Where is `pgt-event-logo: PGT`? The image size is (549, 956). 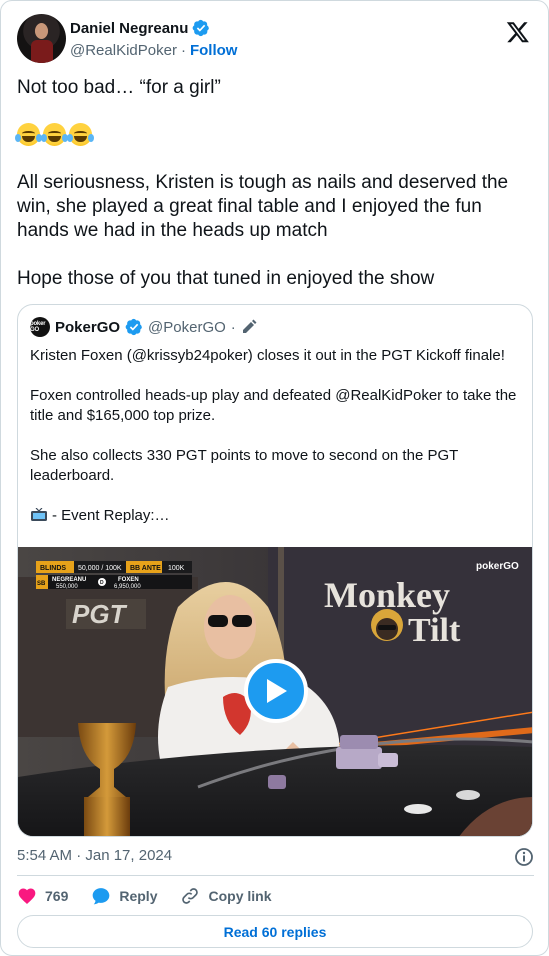
pgt-event-logo: PGT is located at coordinates (106, 614).